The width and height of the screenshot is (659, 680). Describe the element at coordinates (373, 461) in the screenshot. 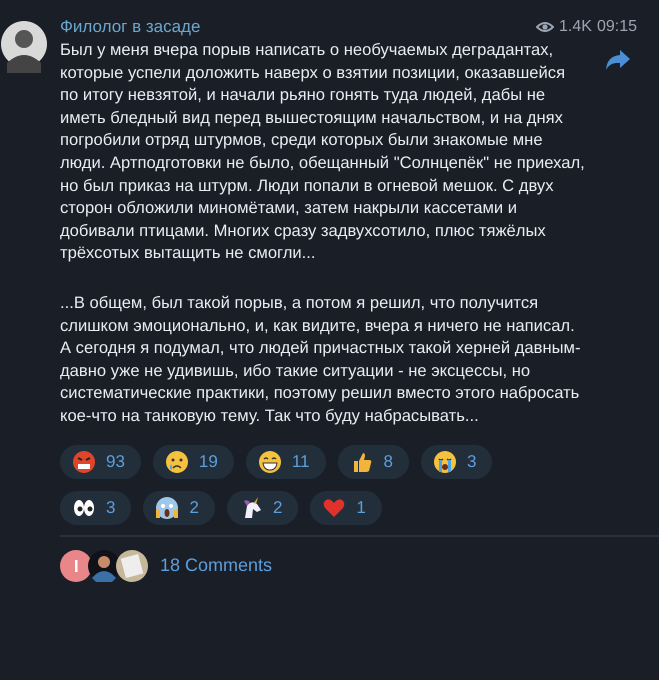

I see `reaction-button: 8` at that location.